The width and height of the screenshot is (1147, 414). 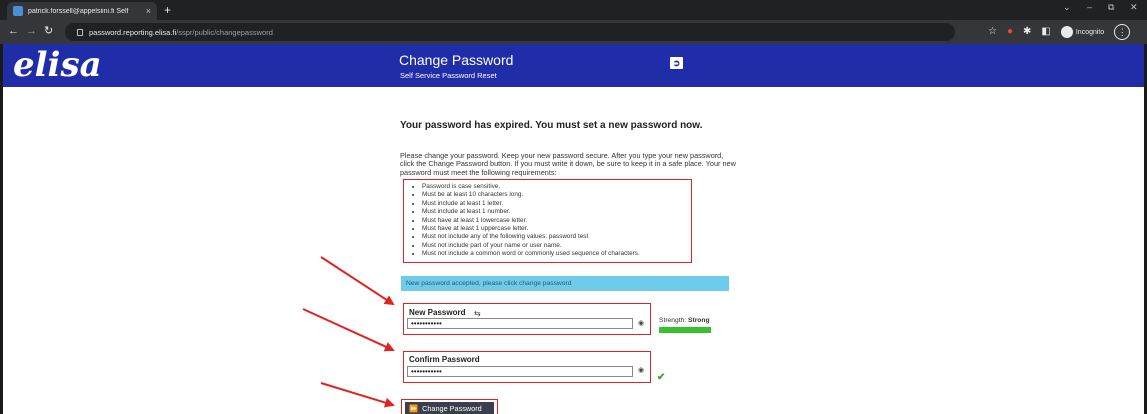 What do you see at coordinates (18, 11) in the screenshot?
I see `site-favicon-icon` at bounding box center [18, 11].